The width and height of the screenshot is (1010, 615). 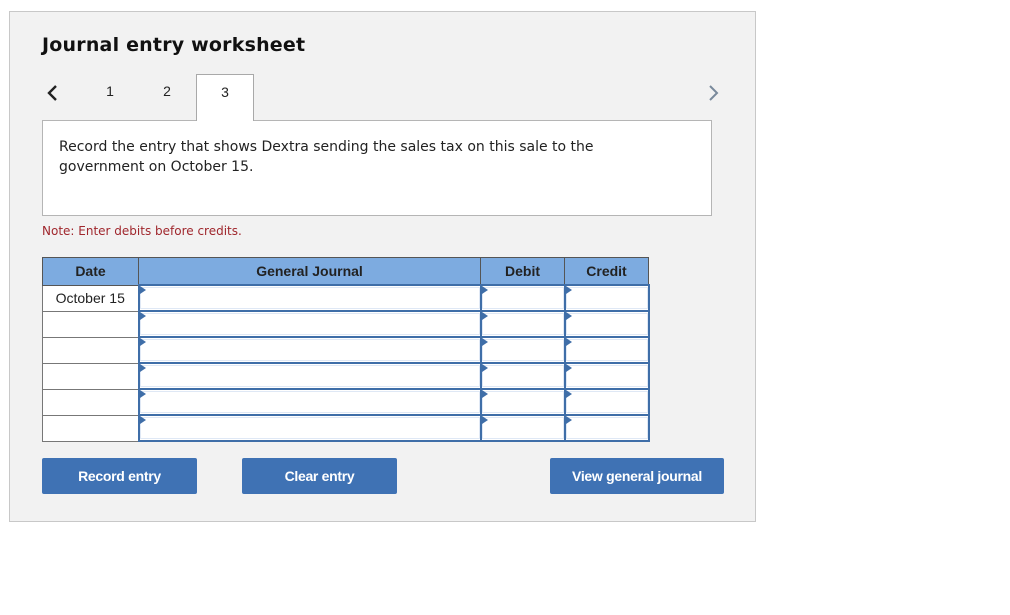 I want to click on tab-label: 1, so click(x=110, y=91).